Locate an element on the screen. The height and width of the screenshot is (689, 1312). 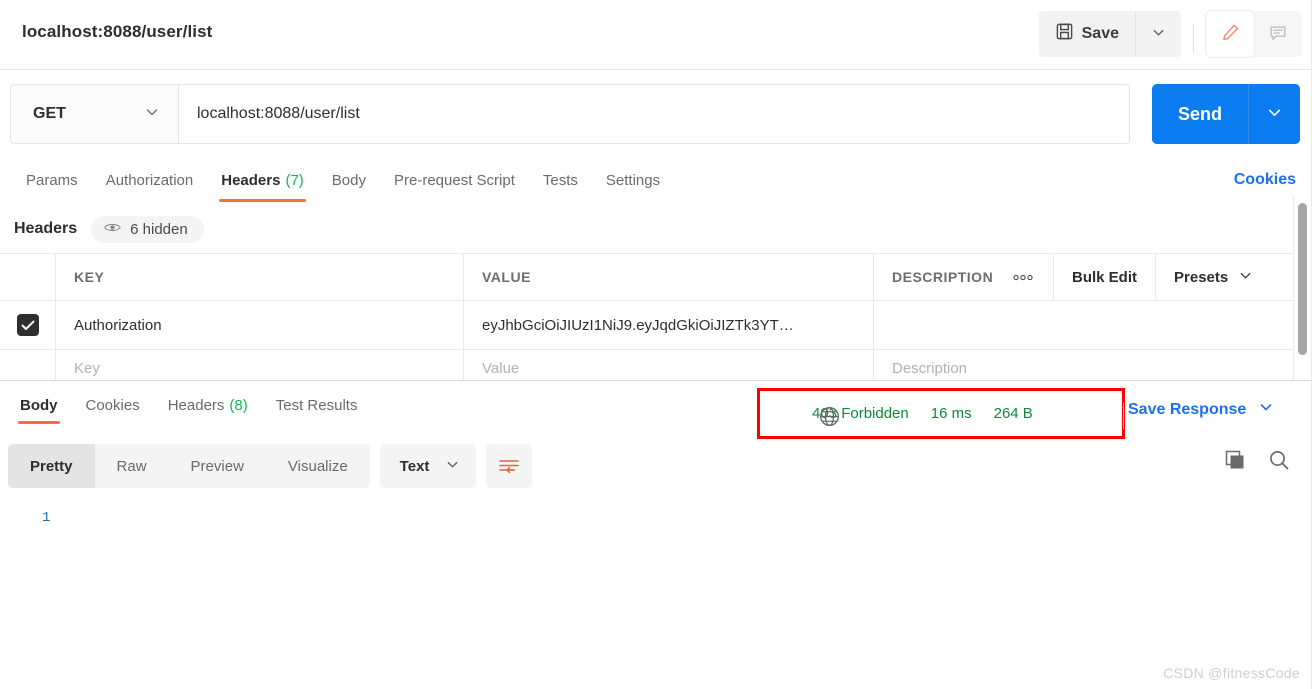
send-button-group: Send is located at coordinates (1225, 114).